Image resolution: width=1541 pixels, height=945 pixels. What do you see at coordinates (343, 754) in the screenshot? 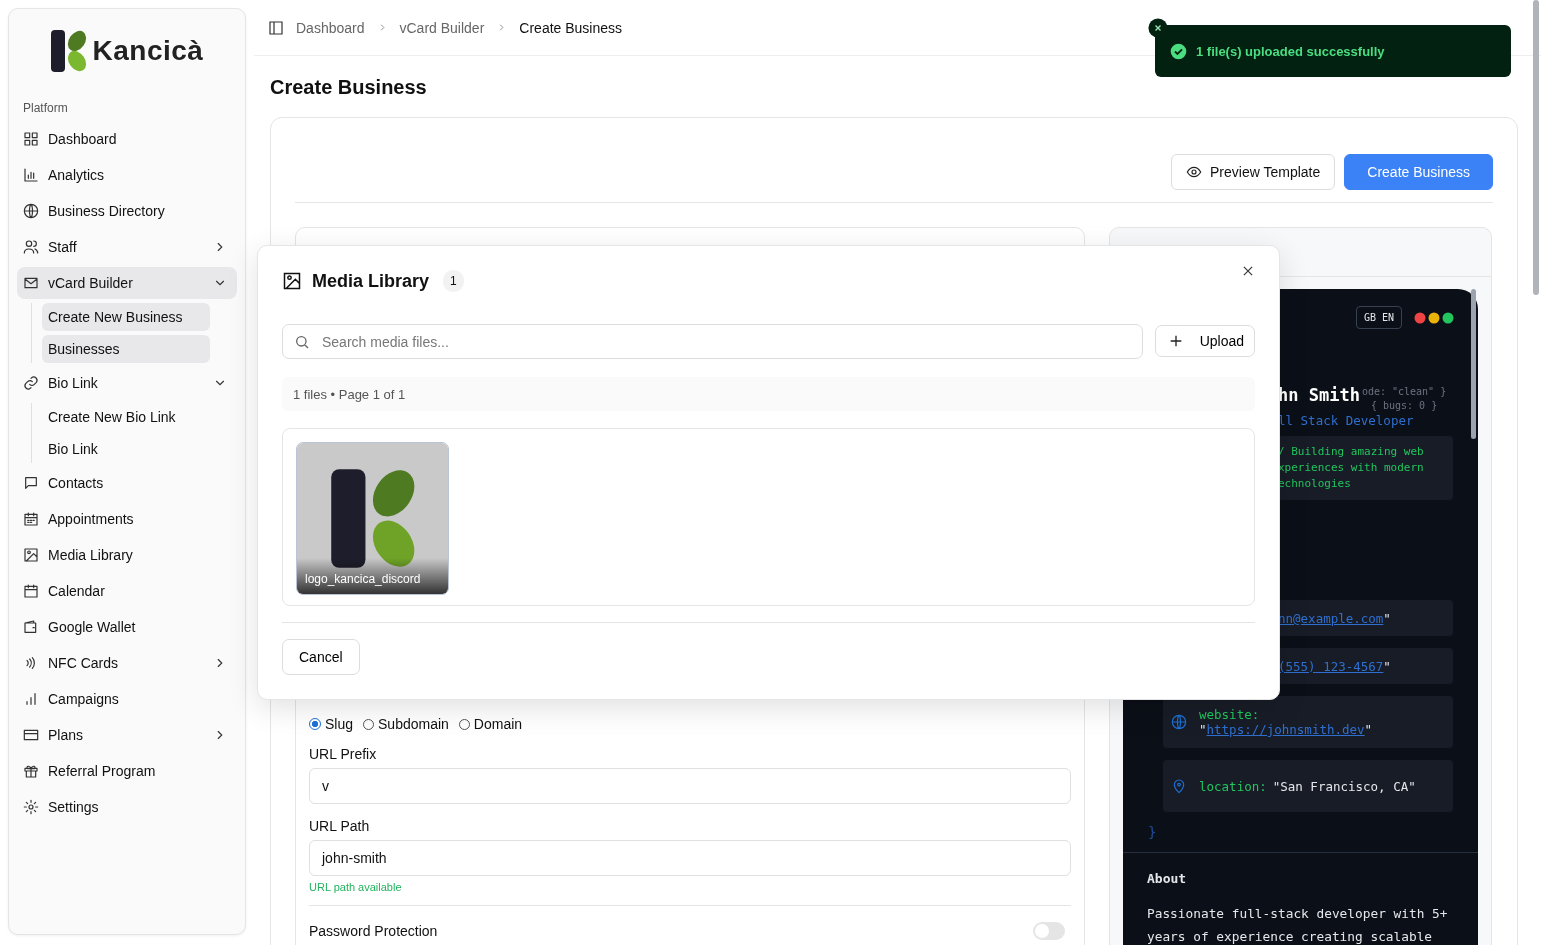
I see `field-label: URL Prefix` at bounding box center [343, 754].